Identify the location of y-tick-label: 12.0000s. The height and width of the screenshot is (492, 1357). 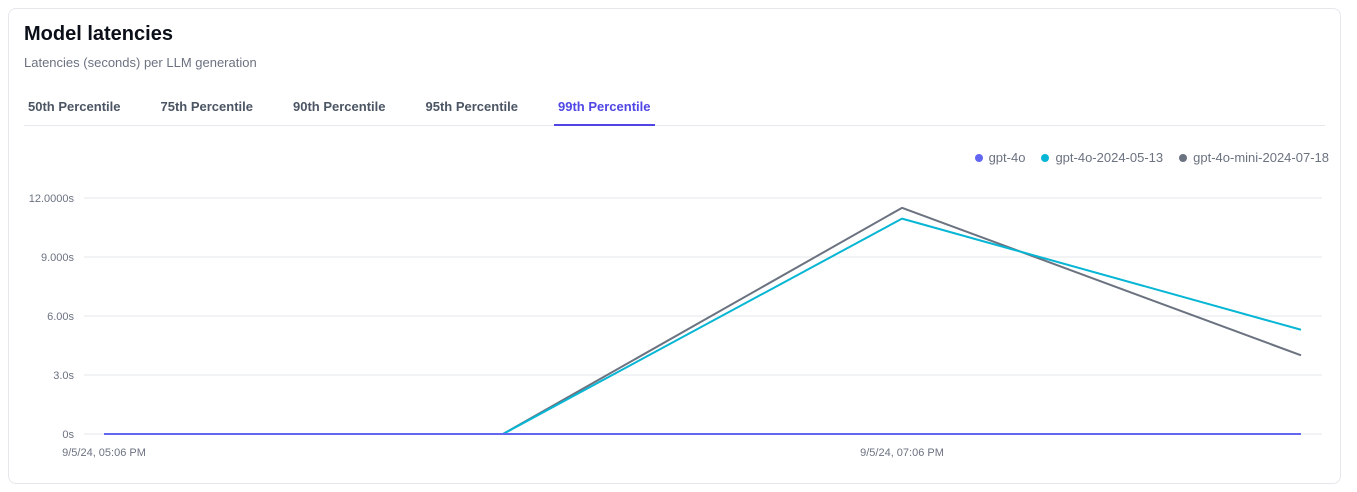
(52, 199).